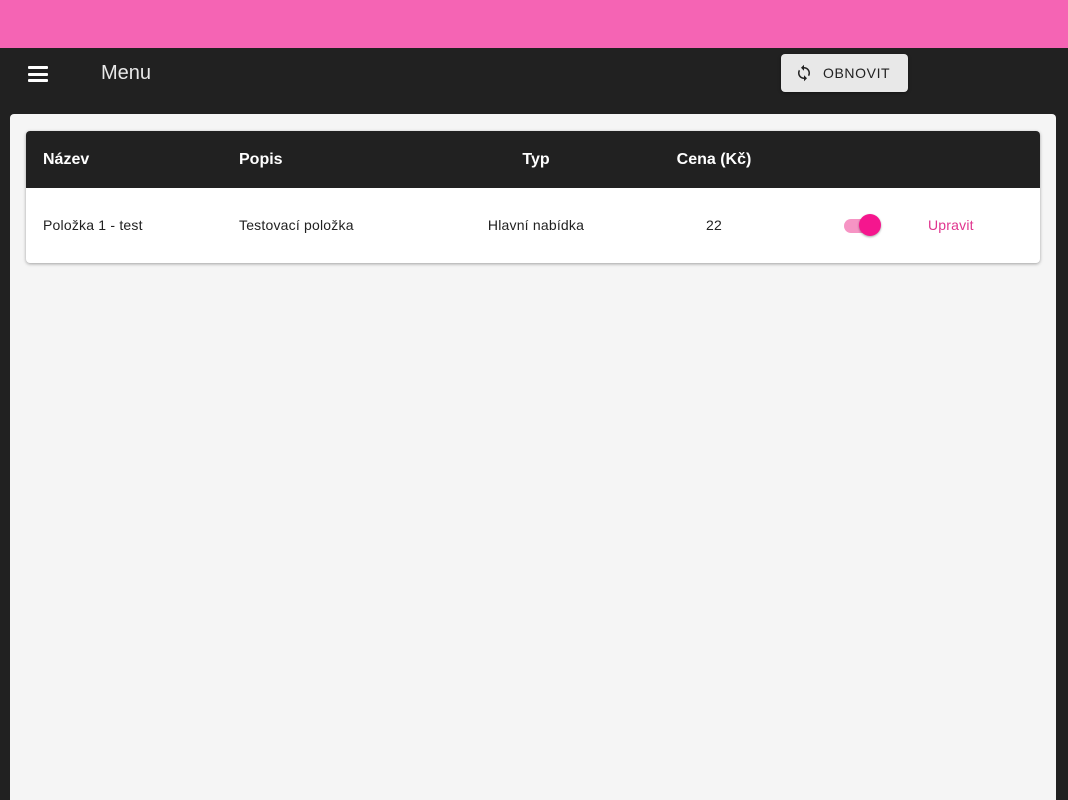  What do you see at coordinates (804, 73) in the screenshot?
I see `refresh-icon` at bounding box center [804, 73].